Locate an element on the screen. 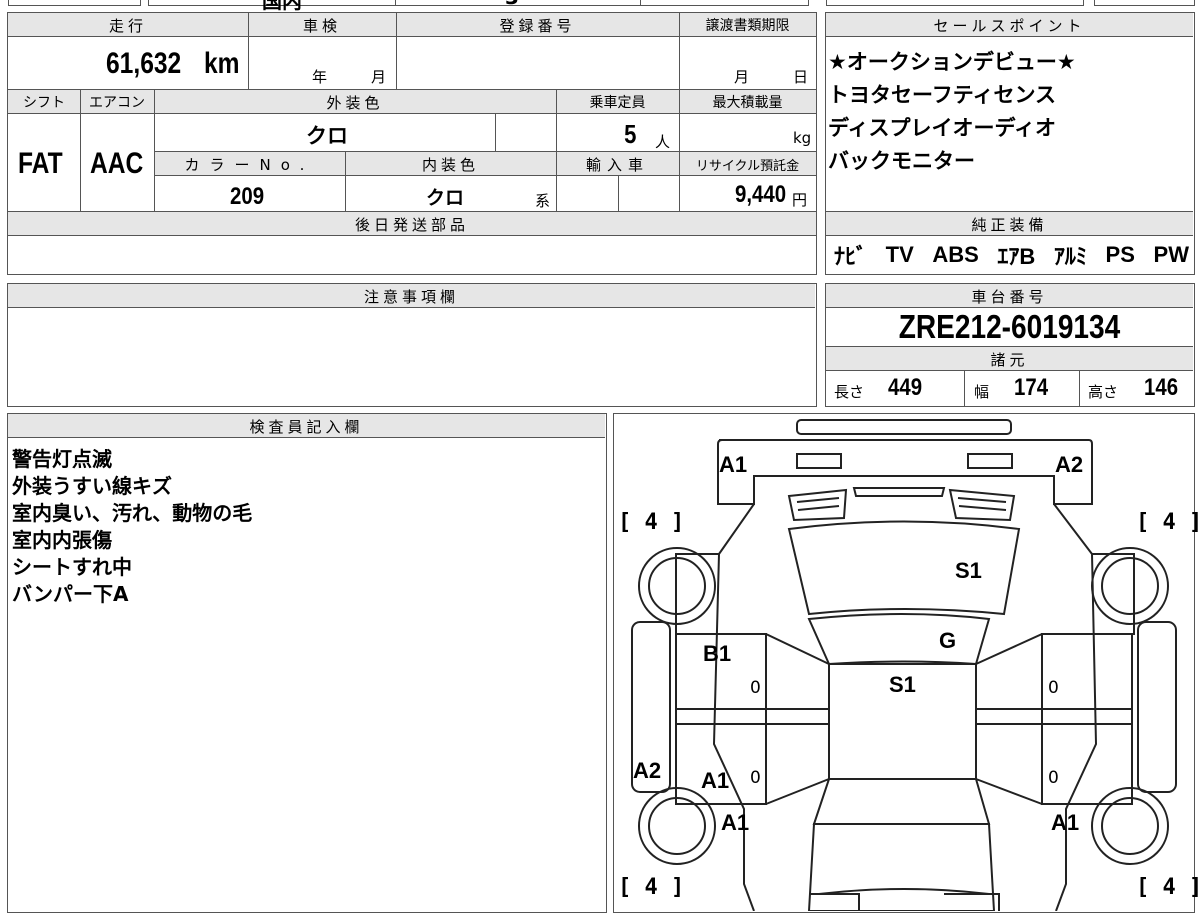 This screenshot has width=1200, height=913. tire-grade-rl: 4 is located at coordinates (651, 887).